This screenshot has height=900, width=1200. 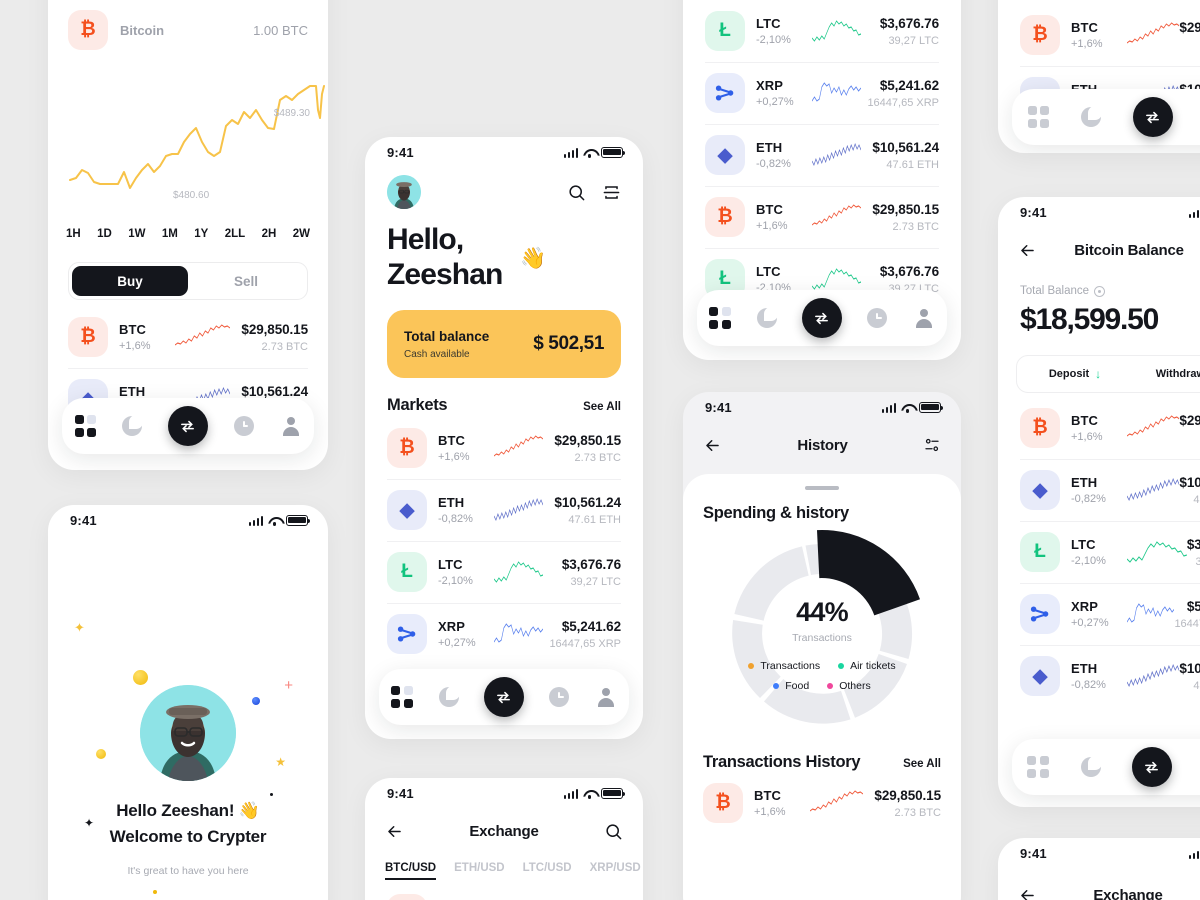 I want to click on tab-xrp-usd: XRP/USD, so click(x=615, y=871).